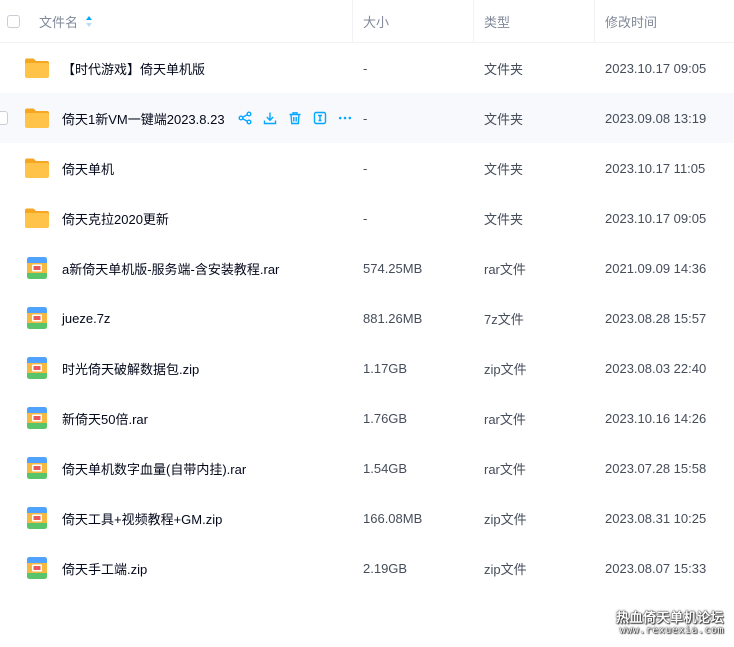  Describe the element at coordinates (189, 418) in the screenshot. I see `file-name-cell: 新倚天50倍.rar` at that location.